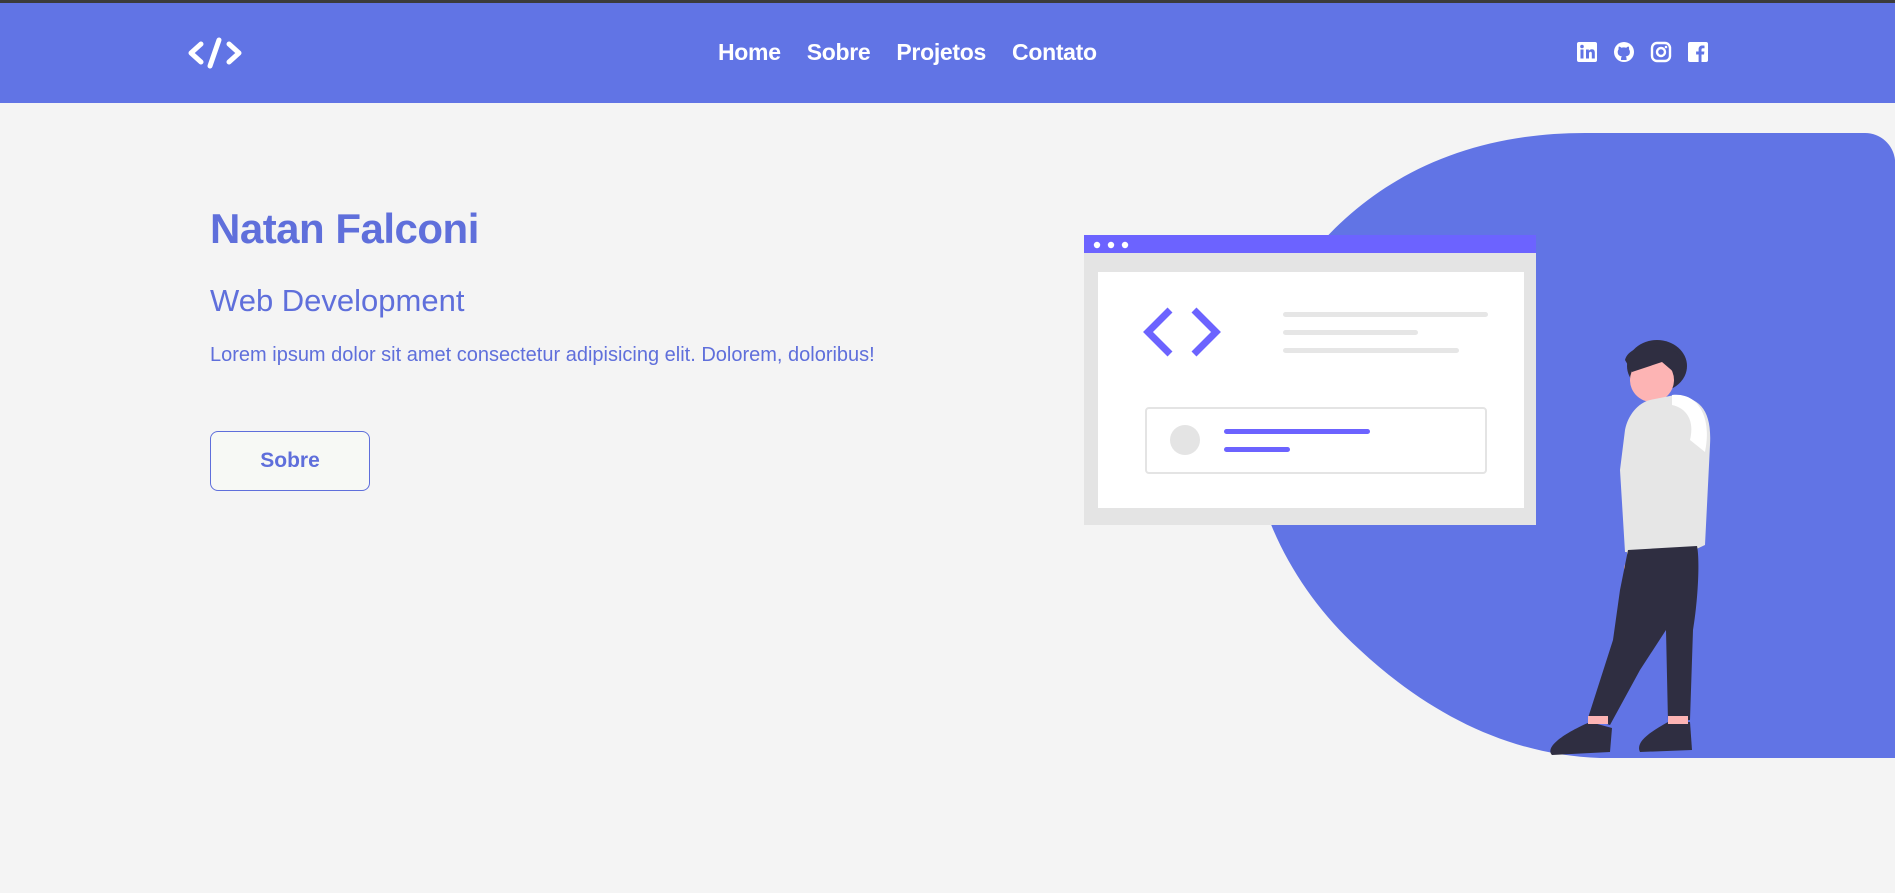 The width and height of the screenshot is (1895, 893). I want to click on instagram-icon, so click(1661, 52).